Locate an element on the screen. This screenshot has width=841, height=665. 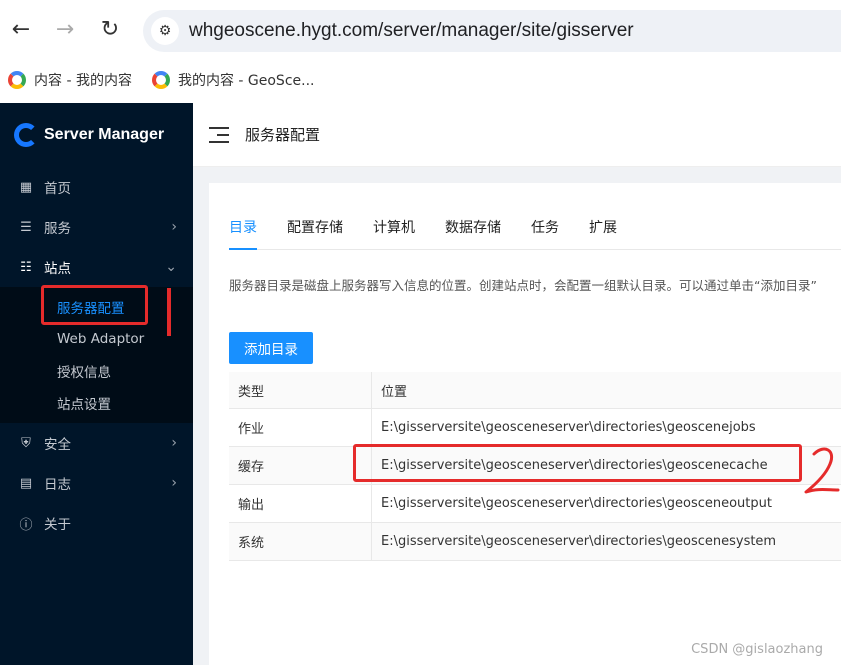
table-header-row: 类型 位置 is located at coordinates (535, 390).